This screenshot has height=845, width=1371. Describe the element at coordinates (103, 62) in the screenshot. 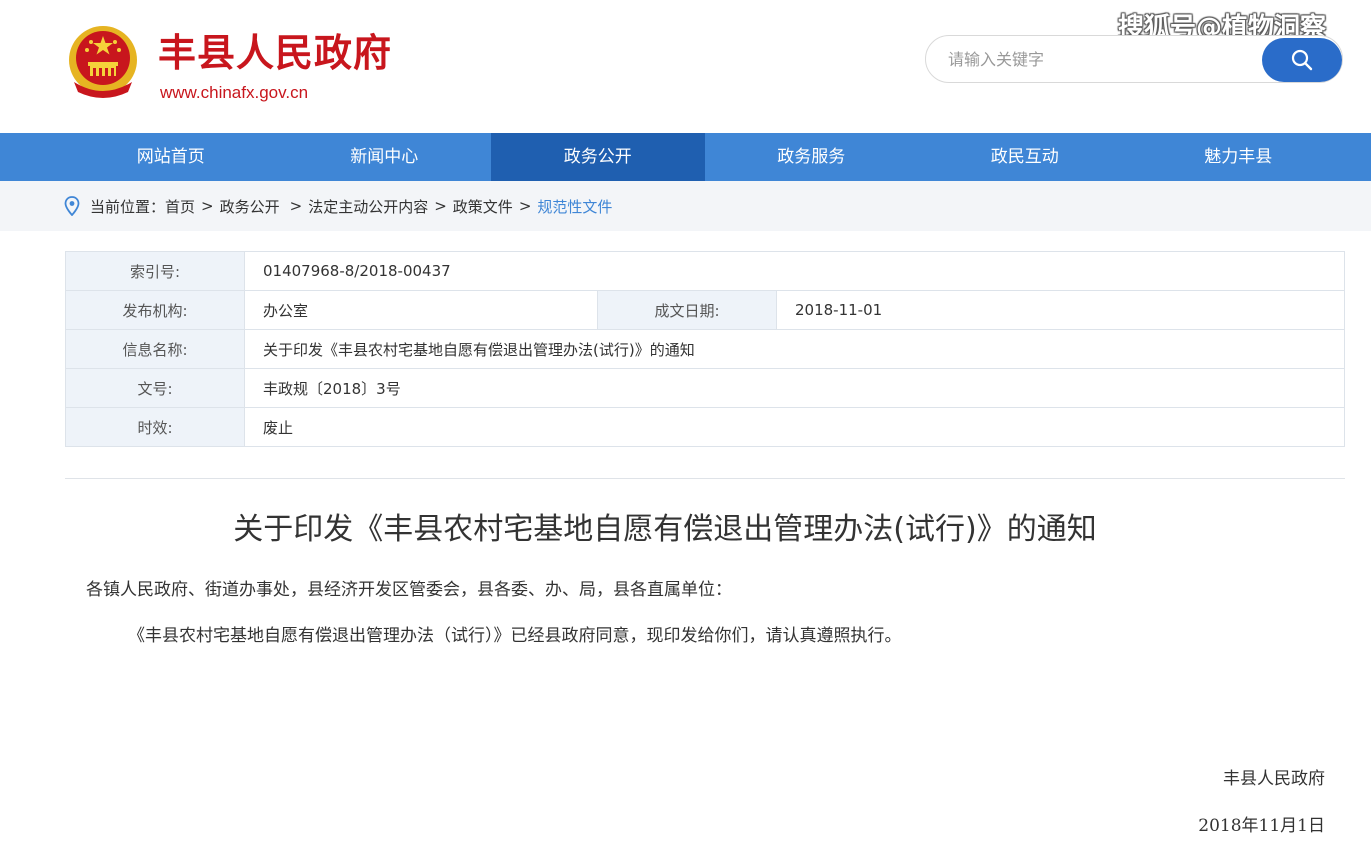

I see `national-emblem-icon` at that location.